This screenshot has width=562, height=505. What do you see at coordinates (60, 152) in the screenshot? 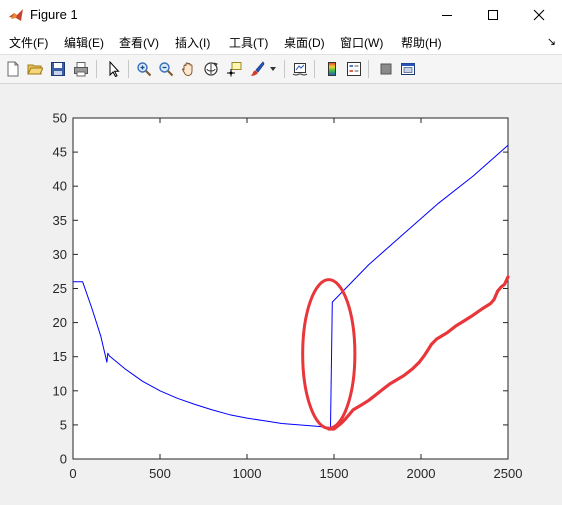
I see `y-tick-label: 45` at bounding box center [60, 152].